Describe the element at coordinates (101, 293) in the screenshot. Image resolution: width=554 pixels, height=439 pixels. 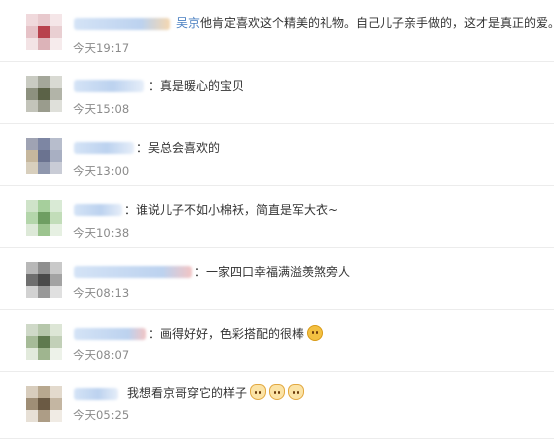
I see `timestamp: 今天08:13` at that location.